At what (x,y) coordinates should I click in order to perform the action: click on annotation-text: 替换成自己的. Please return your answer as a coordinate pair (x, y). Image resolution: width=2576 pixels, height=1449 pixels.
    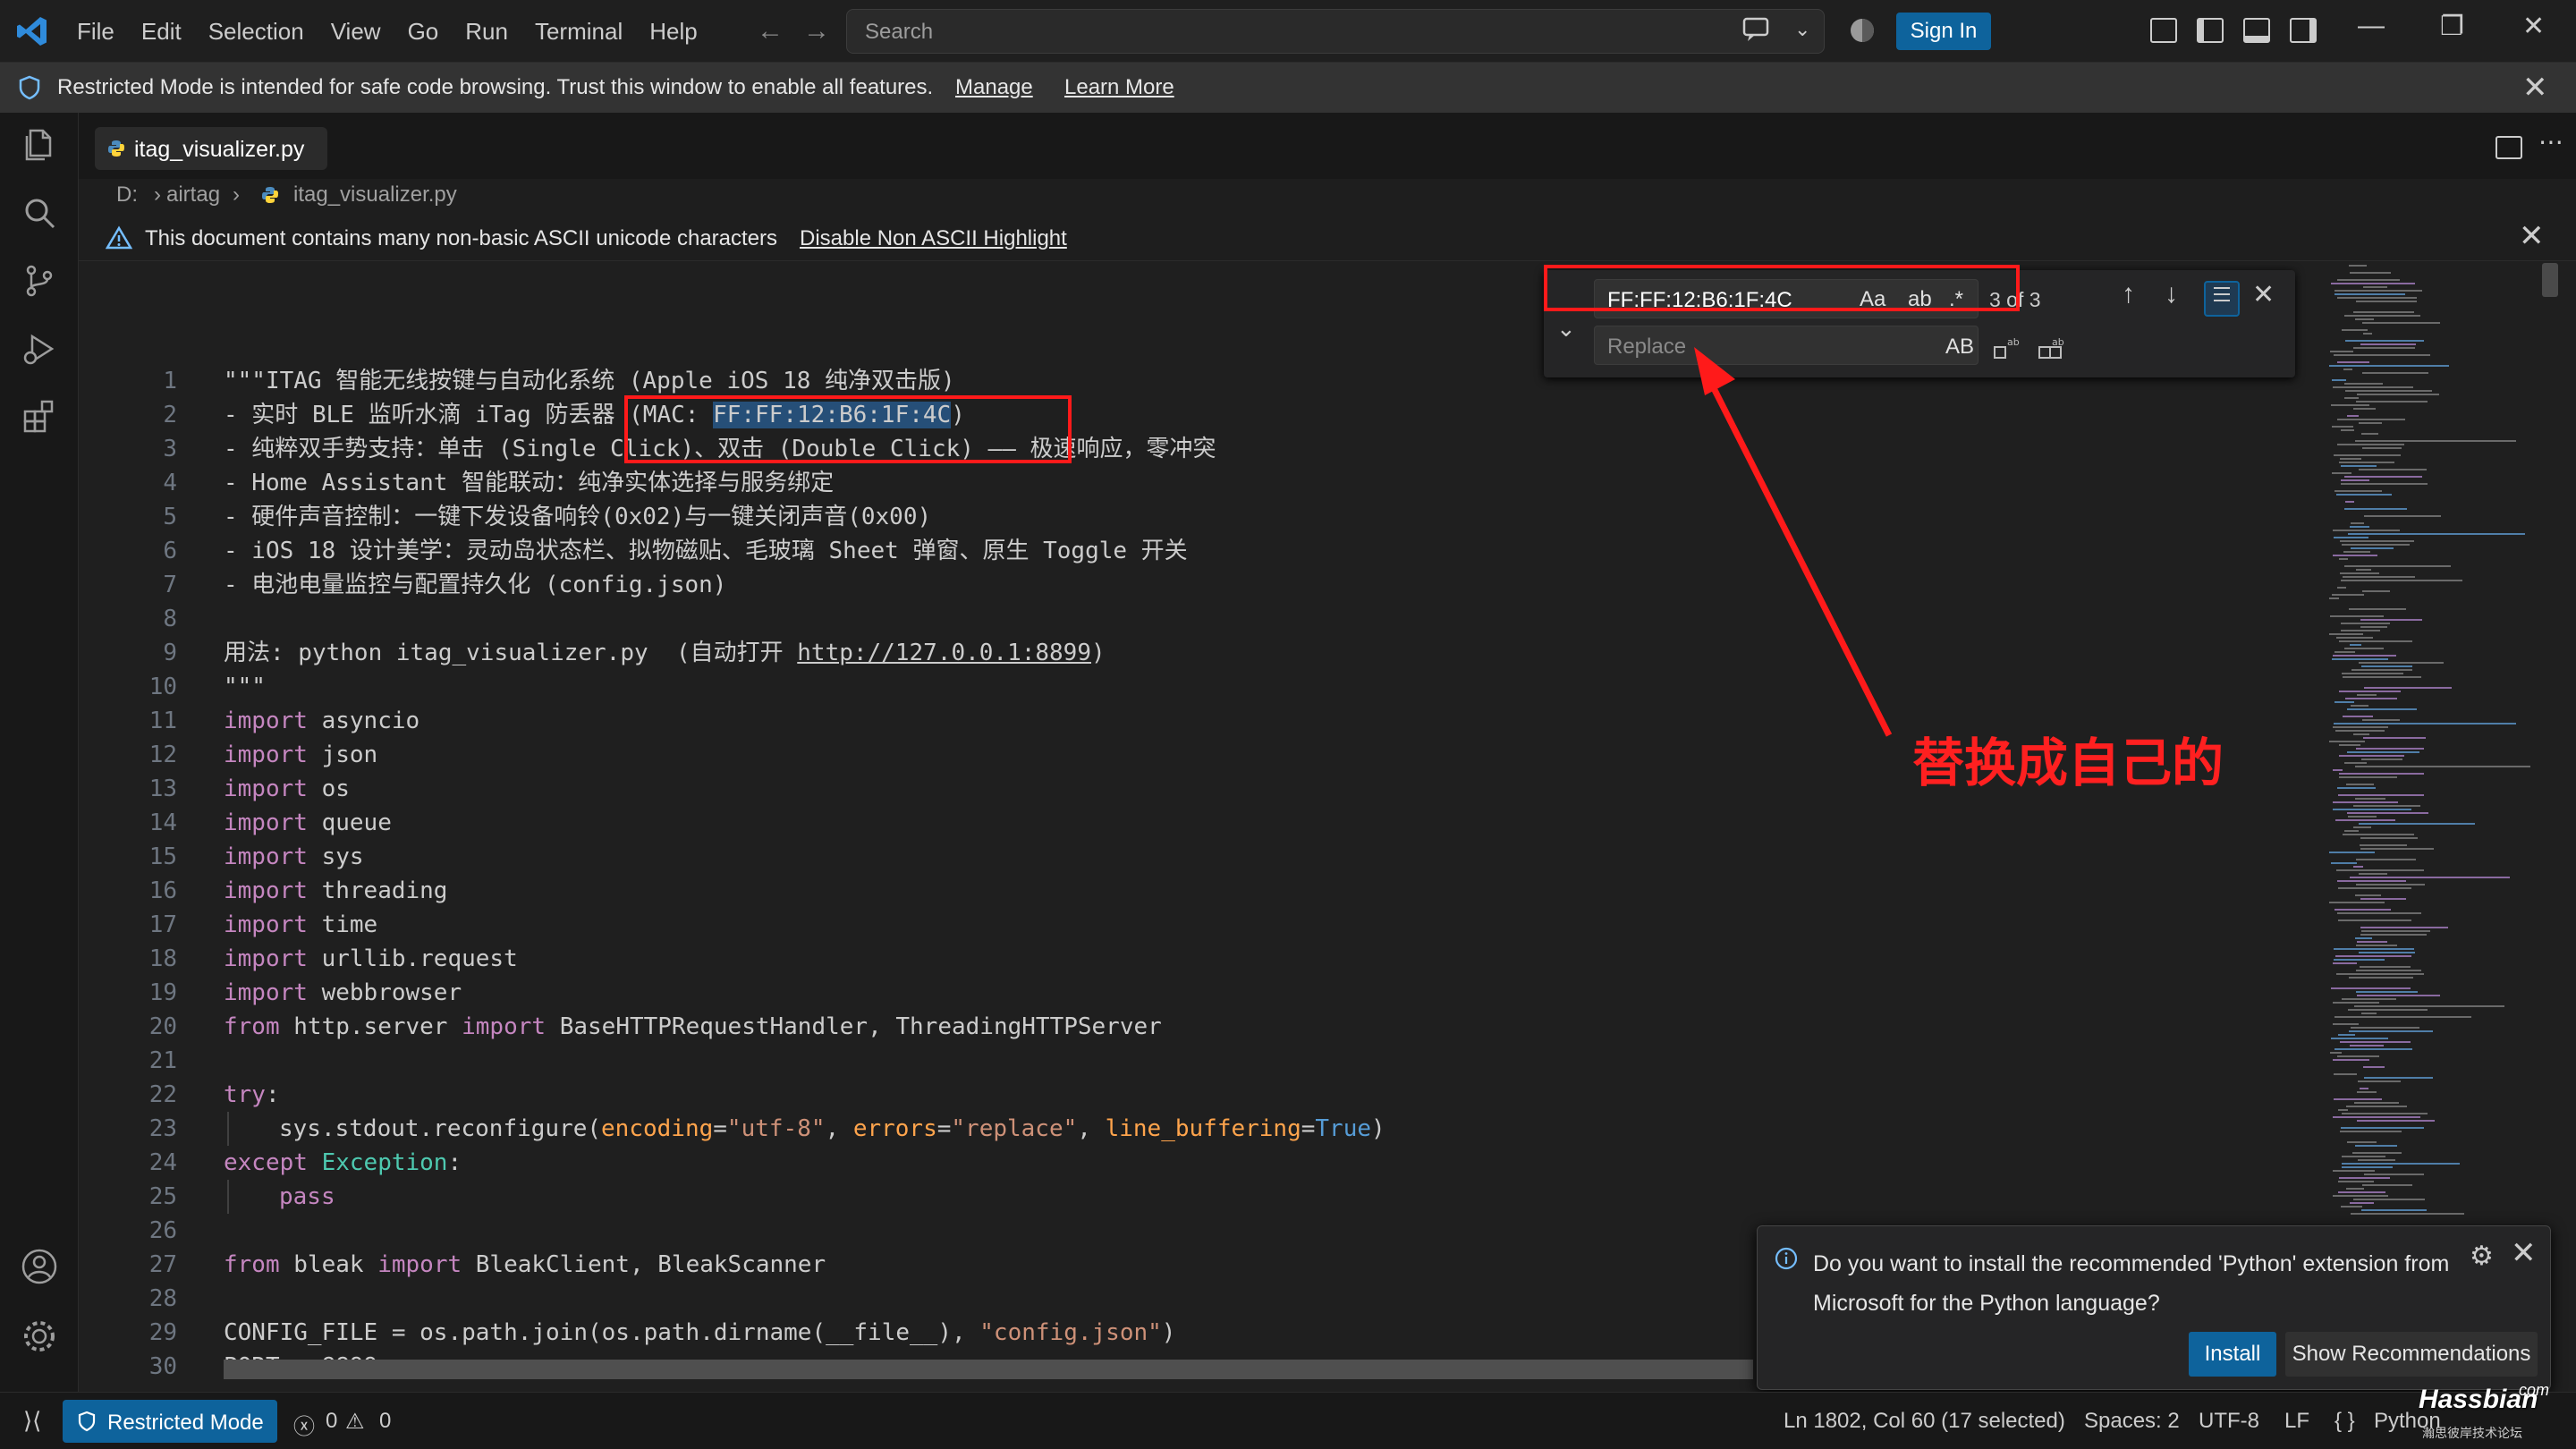
    Looking at the image, I should click on (2068, 763).